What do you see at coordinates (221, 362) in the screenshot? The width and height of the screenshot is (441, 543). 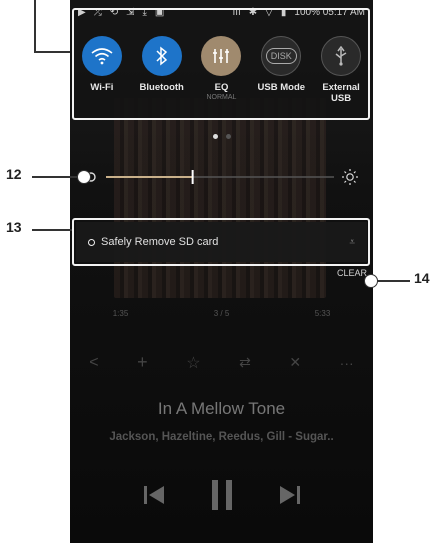 I see `player-controls: < + ☆ ⇄ ✕ ···` at bounding box center [221, 362].